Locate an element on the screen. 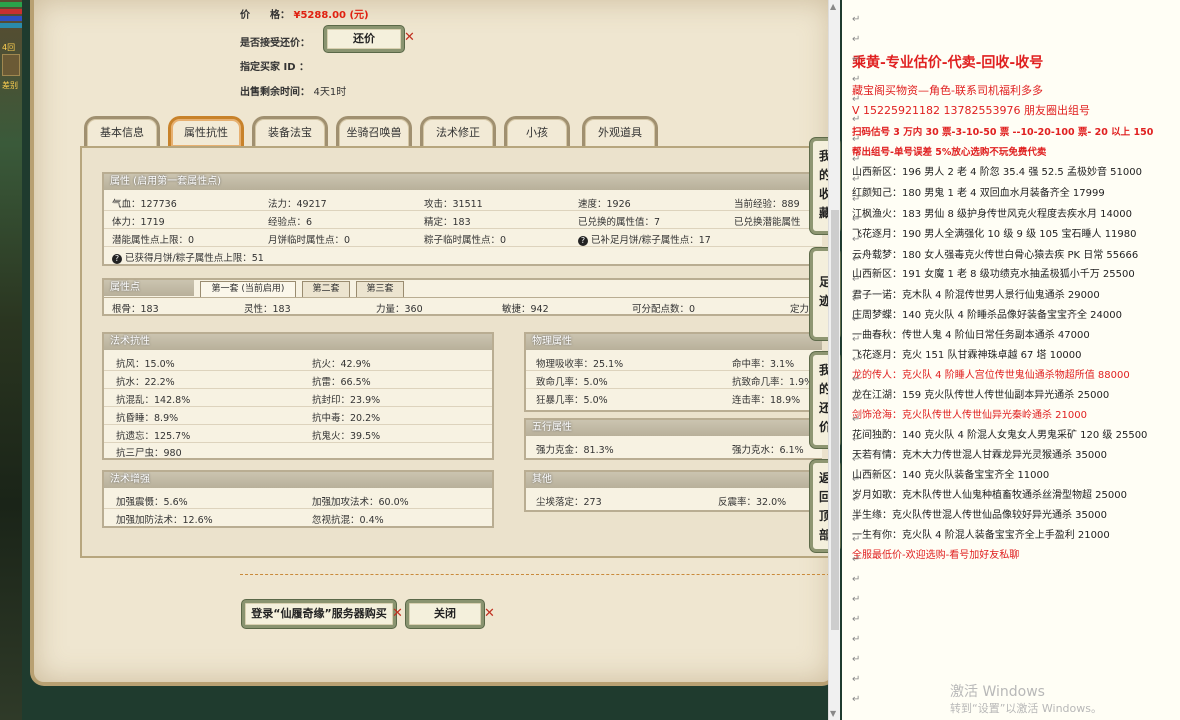 The image size is (1180, 720). points-header: 属性点 is located at coordinates (149, 288).